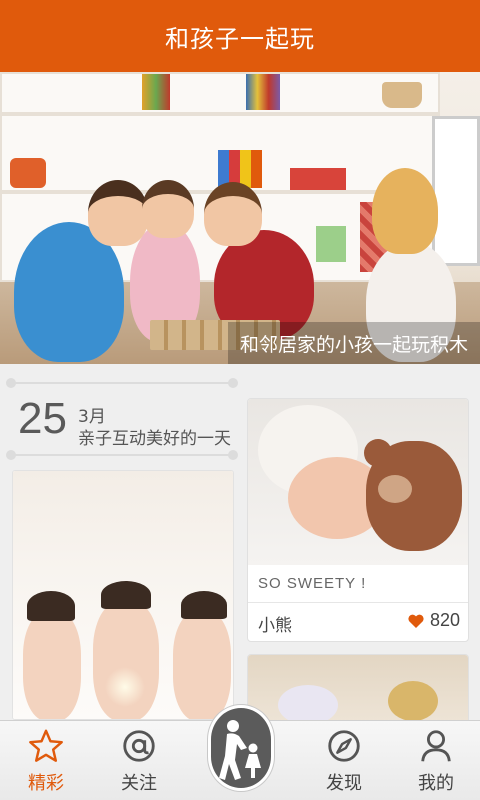 The height and width of the screenshot is (800, 480). What do you see at coordinates (154, 439) in the screenshot?
I see `date-description: 亲子互动美好的一天` at bounding box center [154, 439].